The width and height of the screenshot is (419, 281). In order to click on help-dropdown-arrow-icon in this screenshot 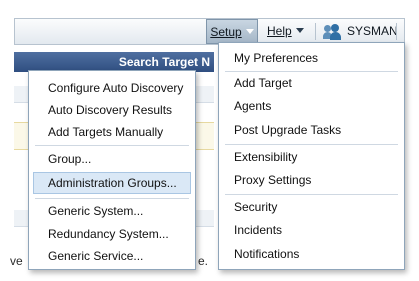, I will do `click(299, 30)`.